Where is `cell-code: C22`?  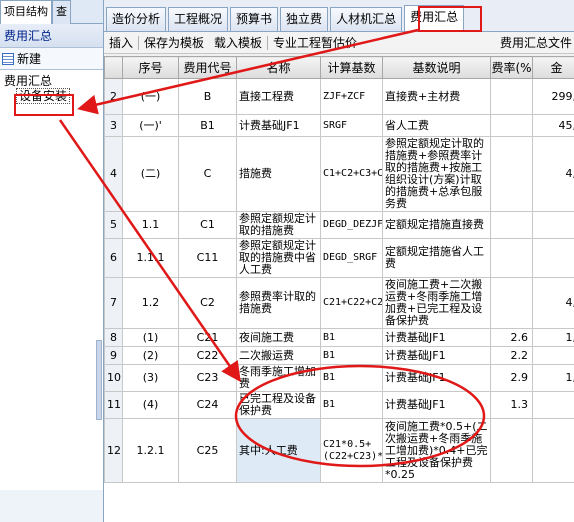
cell-code: C22 is located at coordinates (207, 355).